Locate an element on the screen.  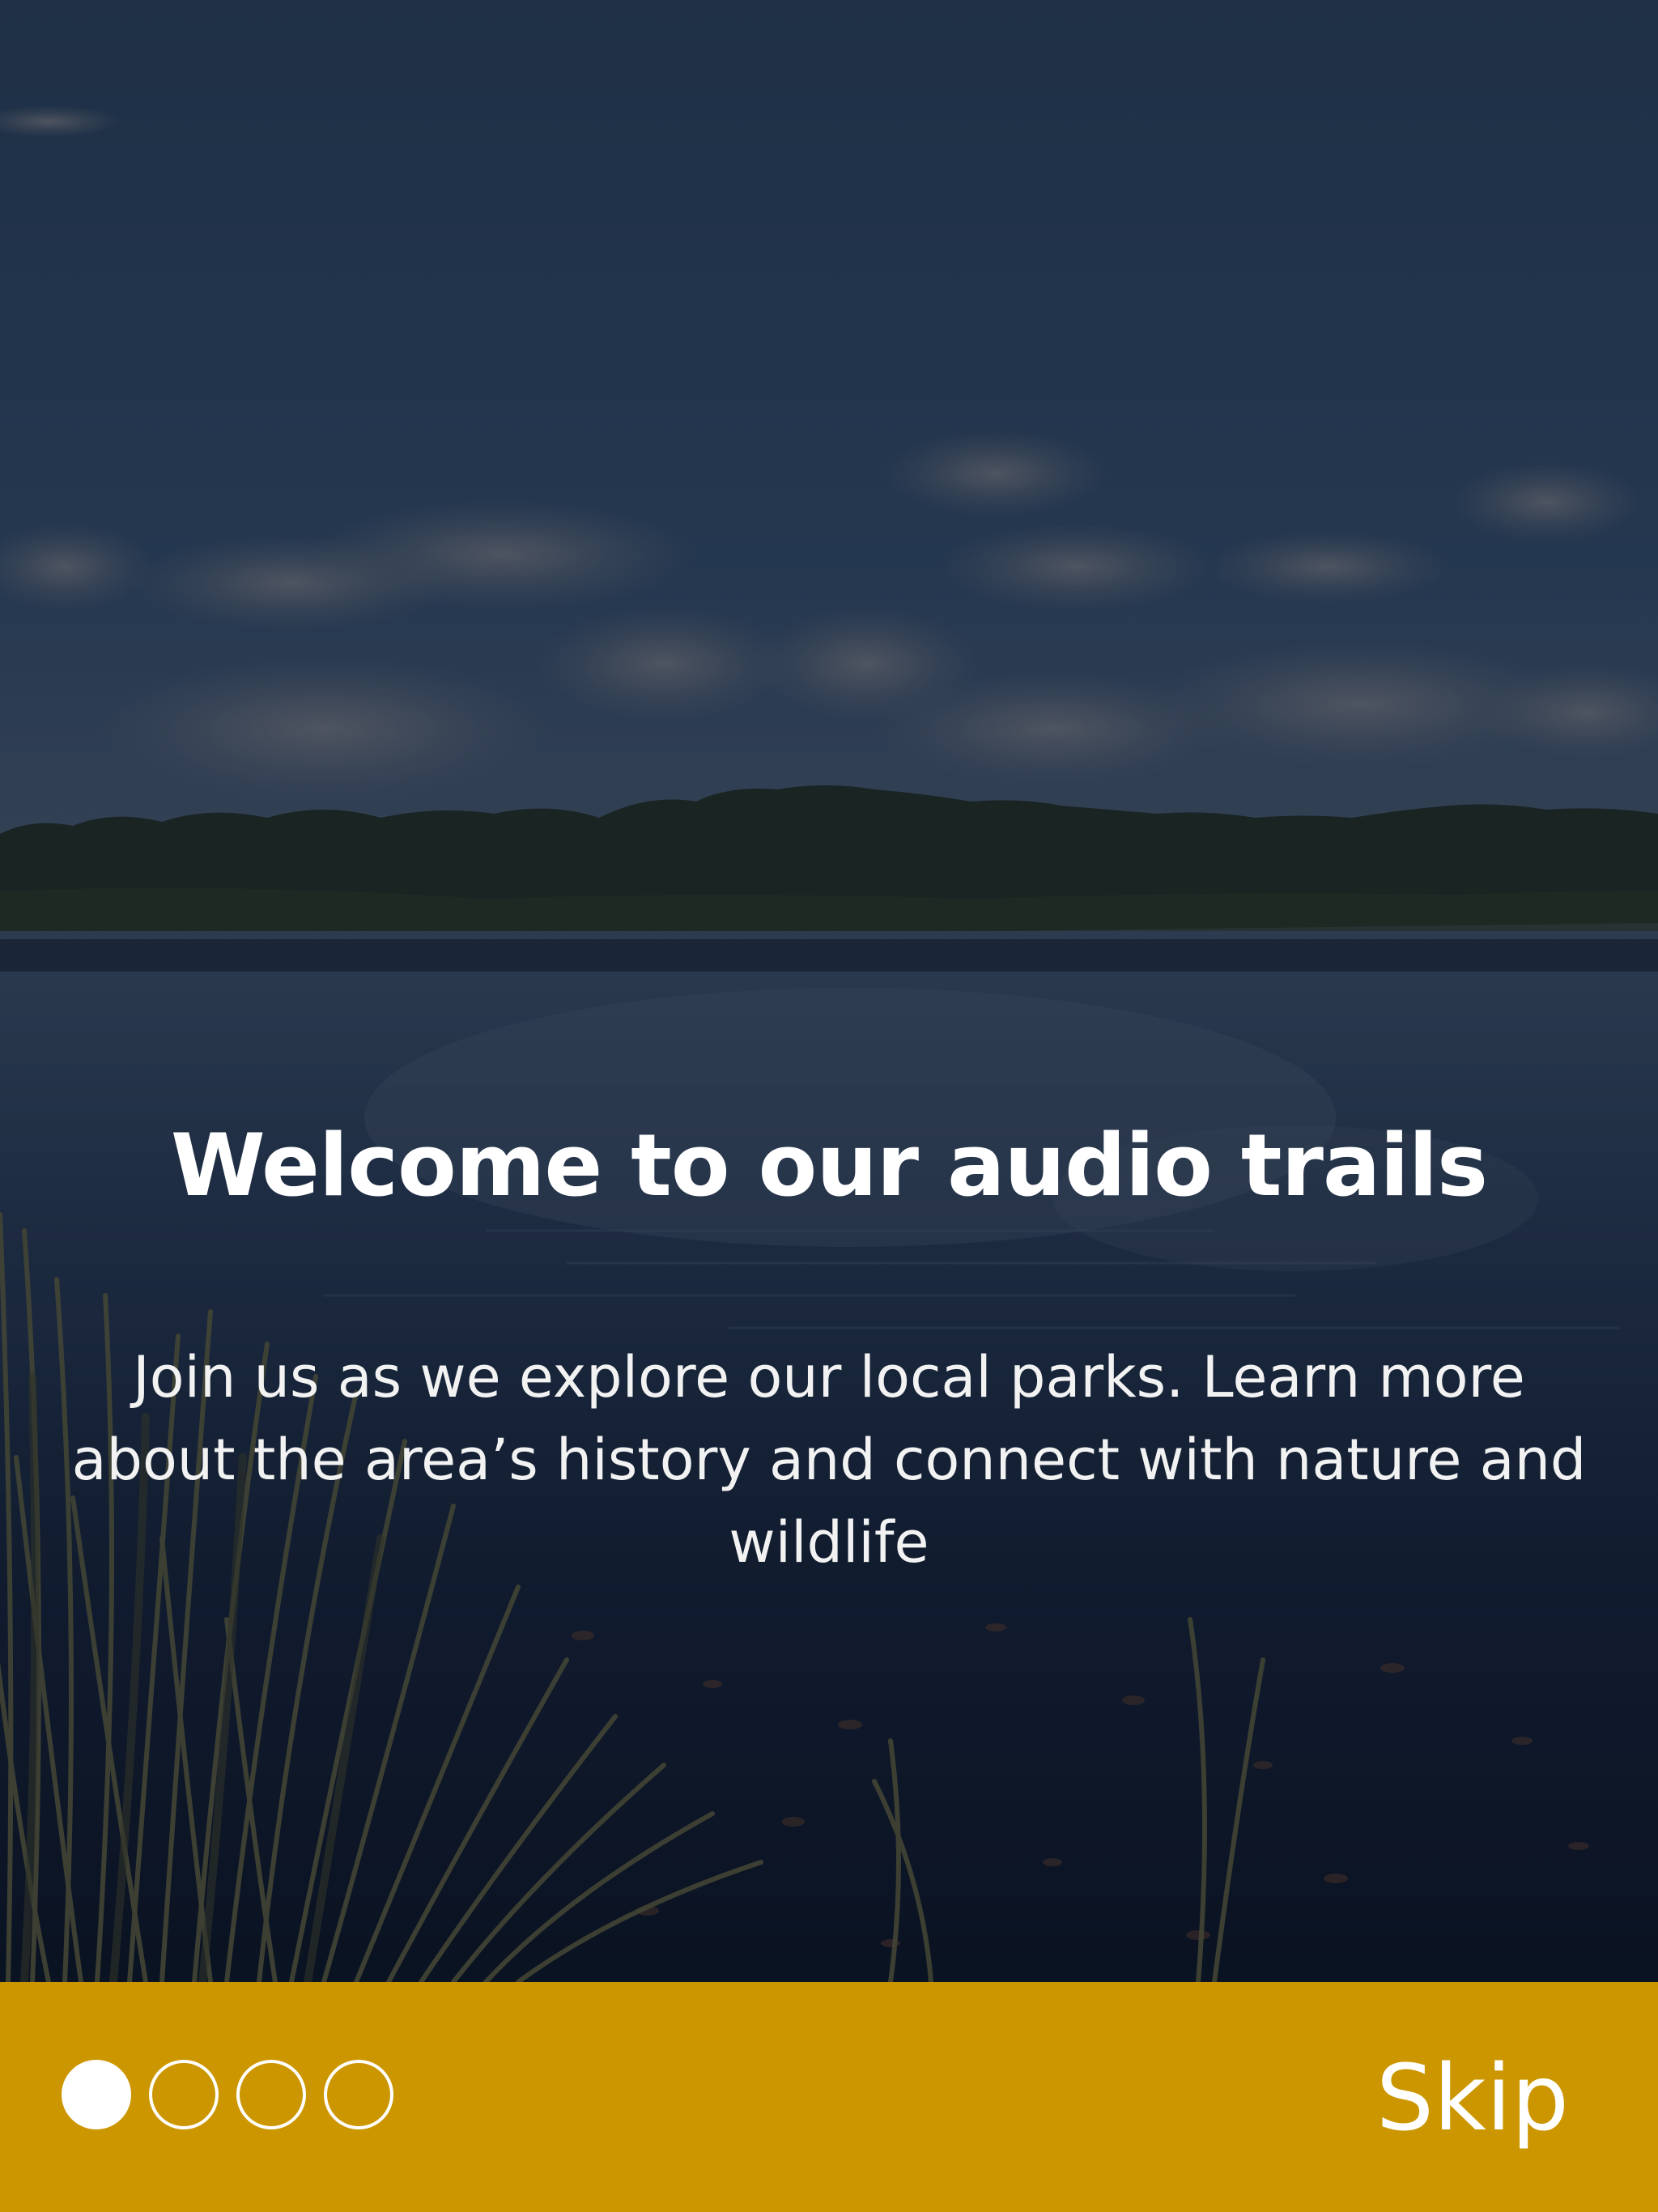
page-title: Welcome to our audio trails is located at coordinates (829, 1165).